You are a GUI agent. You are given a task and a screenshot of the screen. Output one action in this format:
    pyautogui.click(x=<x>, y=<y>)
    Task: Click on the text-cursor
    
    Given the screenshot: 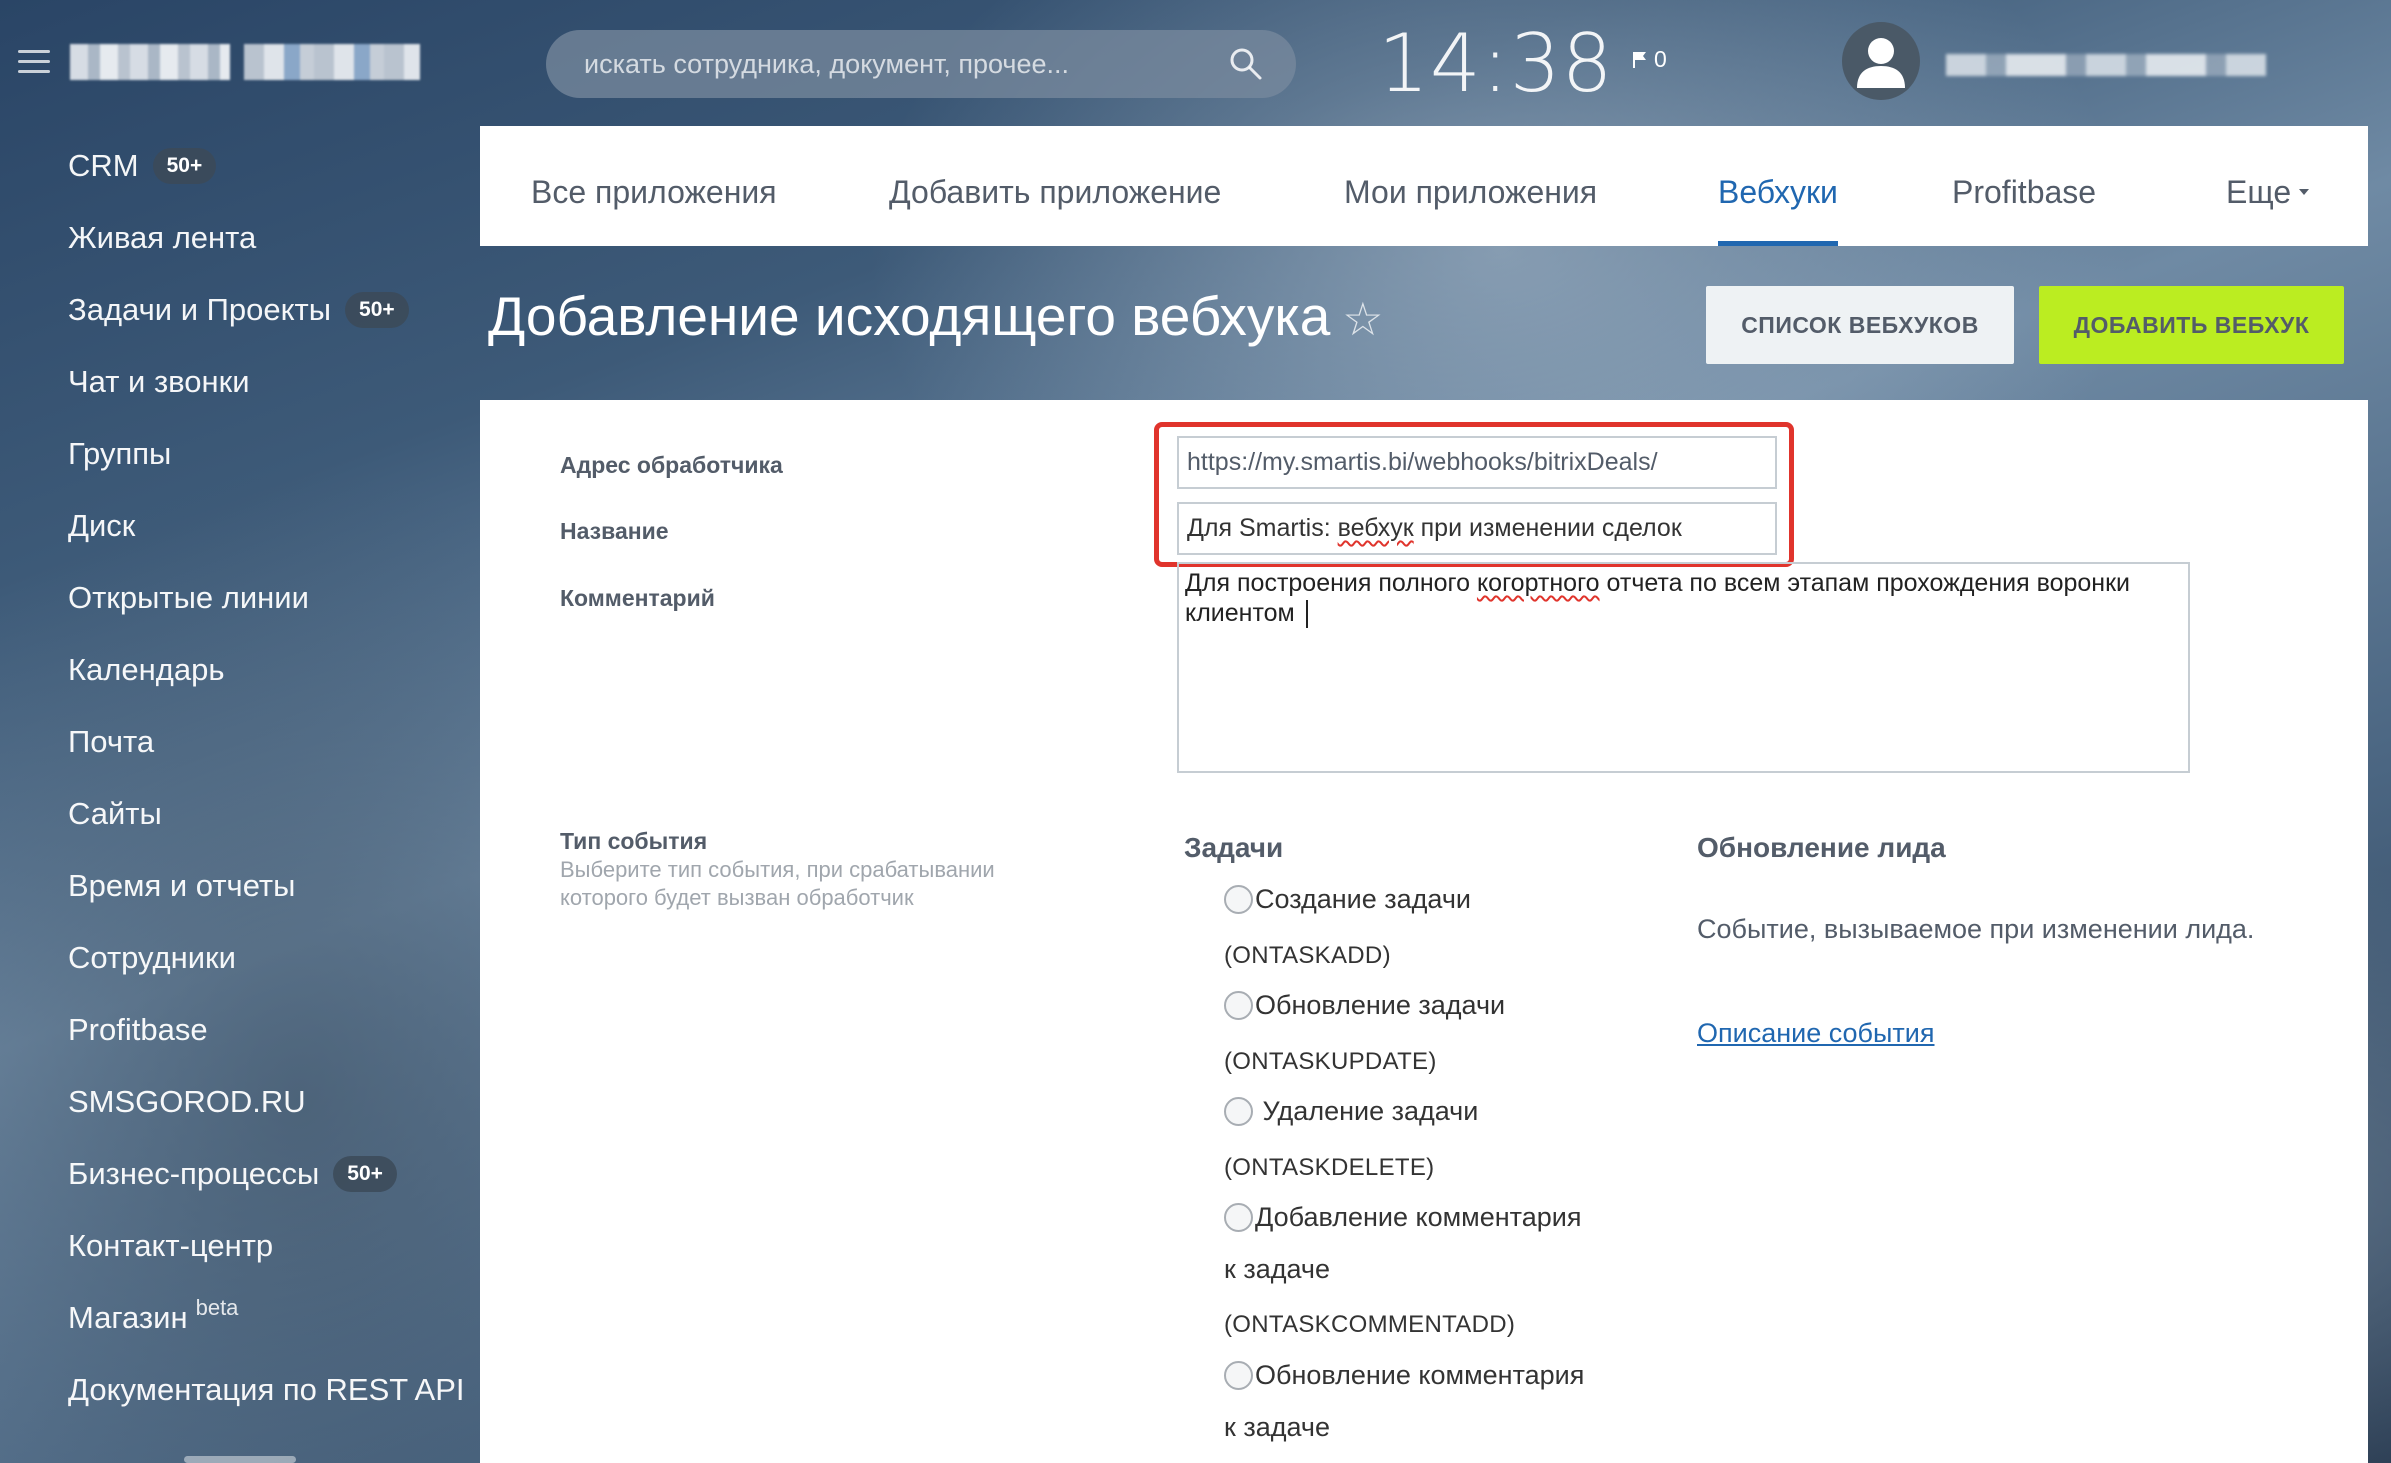 What is the action you would take?
    pyautogui.click(x=1306, y=614)
    